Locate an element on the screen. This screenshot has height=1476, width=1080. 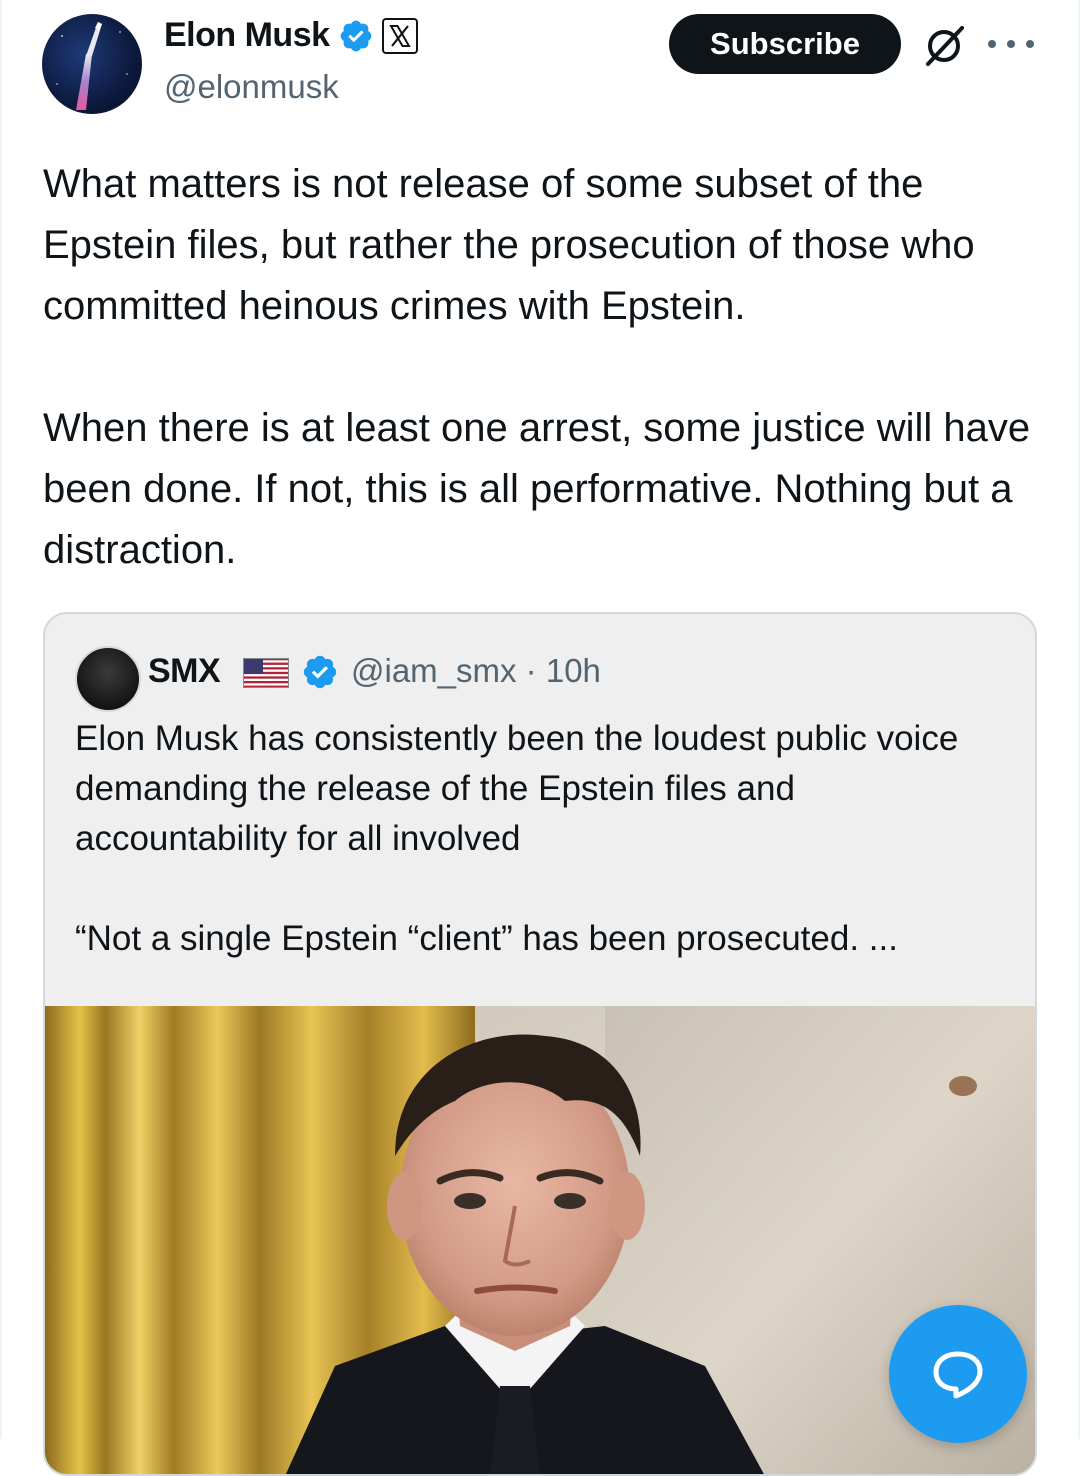
quoted-author-avatar is located at coordinates (108, 679).